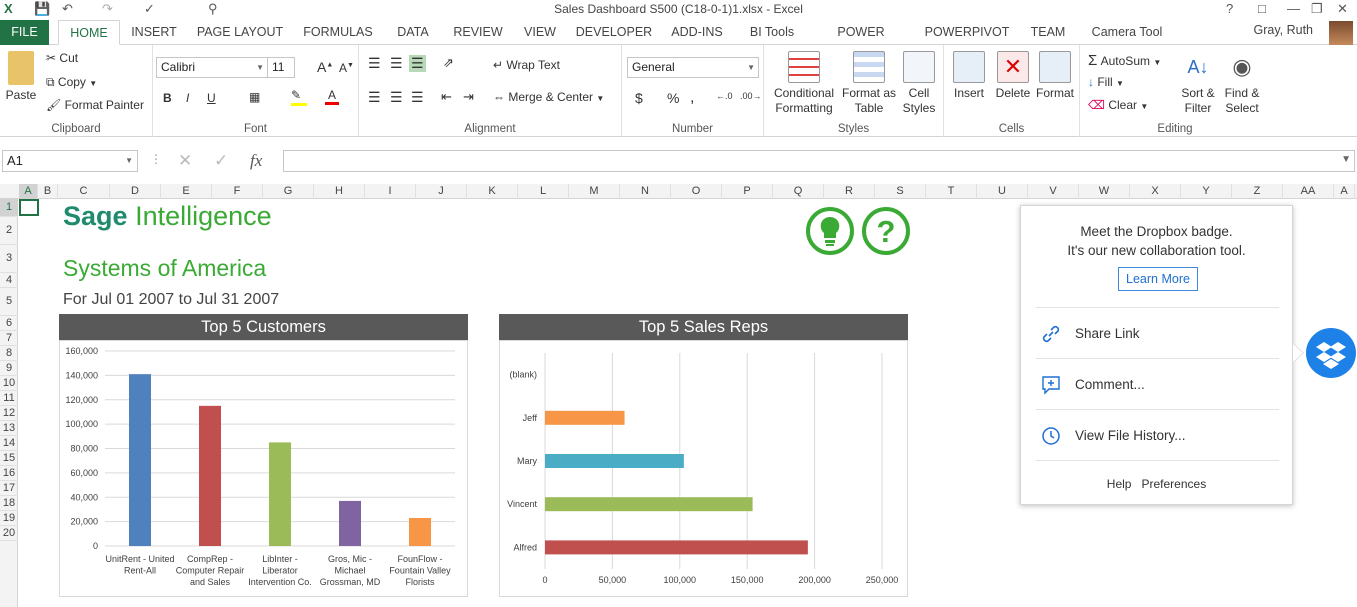 The height and width of the screenshot is (607, 1357). What do you see at coordinates (9, 413) in the screenshot?
I see `row-header: 12` at bounding box center [9, 413].